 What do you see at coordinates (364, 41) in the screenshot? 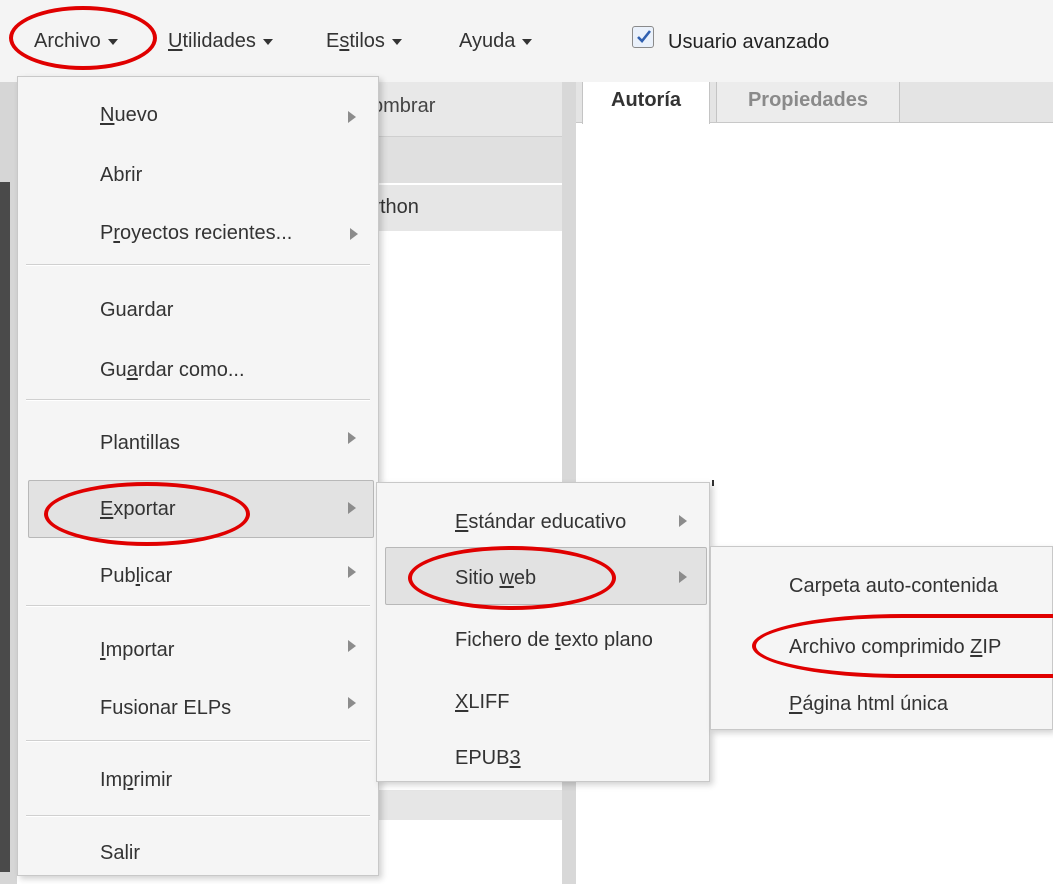
I see `menu-estilos: Estilos` at bounding box center [364, 41].